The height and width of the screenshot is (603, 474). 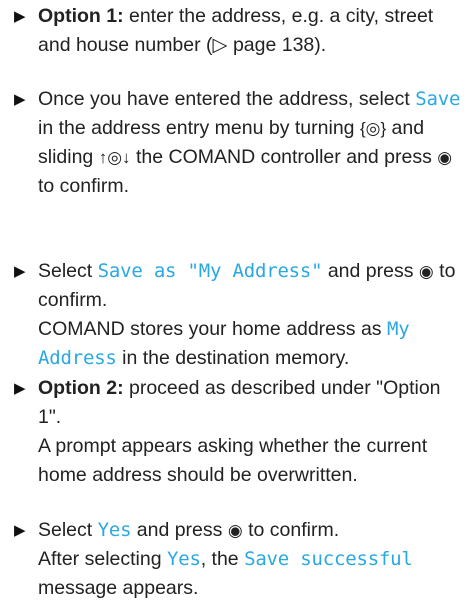 What do you see at coordinates (328, 559) in the screenshot?
I see `display-term-save-successful: Save successful` at bounding box center [328, 559].